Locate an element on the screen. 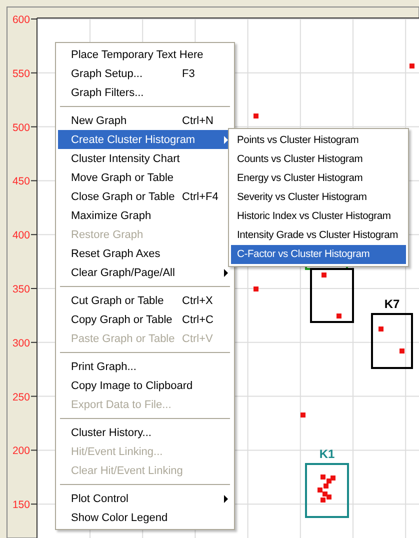 The width and height of the screenshot is (419, 538). menu-item: Show Color Legend is located at coordinates (145, 517).